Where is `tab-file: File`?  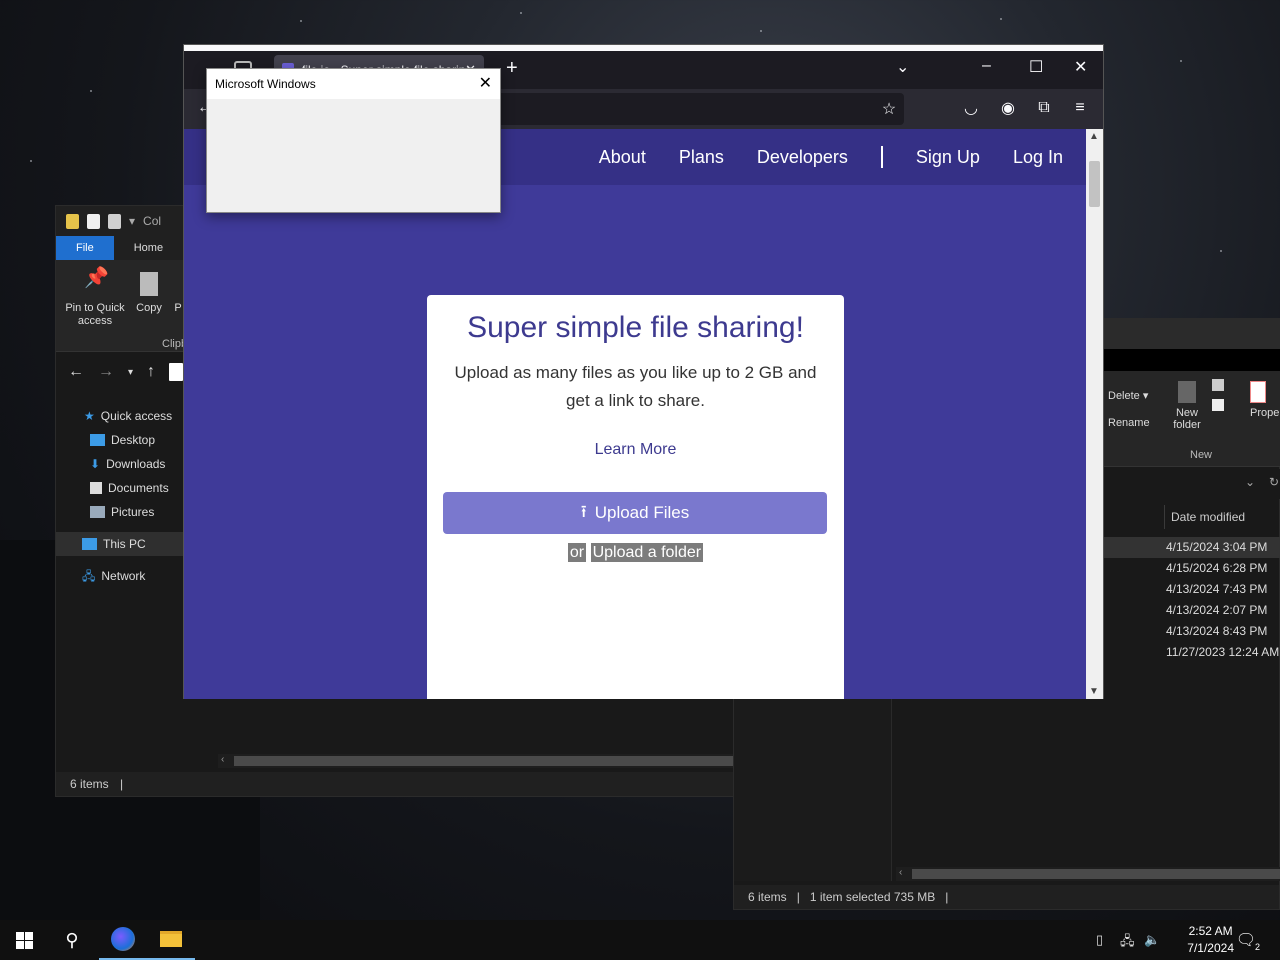 tab-file: File is located at coordinates (85, 248).